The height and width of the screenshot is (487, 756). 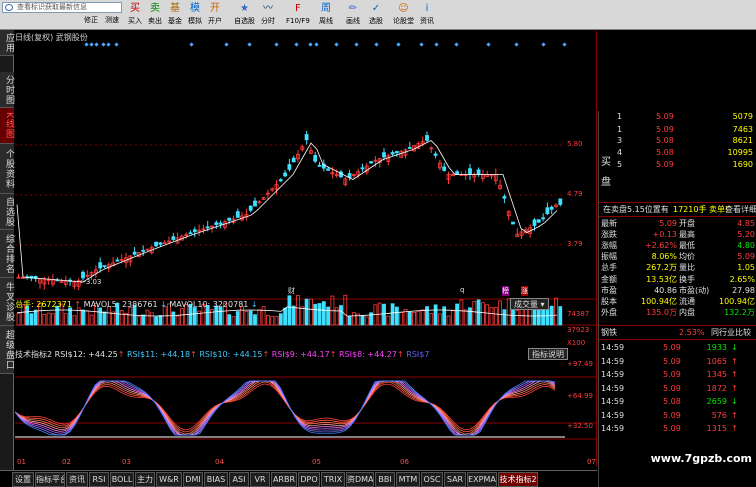 What do you see at coordinates (43, 304) in the screenshot?
I see `volume-total-label: 总手: 2672371` at bounding box center [43, 304].